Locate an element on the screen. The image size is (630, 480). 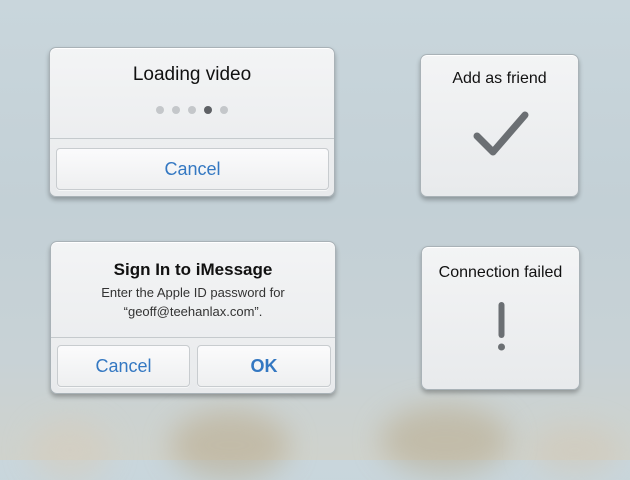
sign-in-title: Sign In to iMessage is located at coordinates (193, 269).